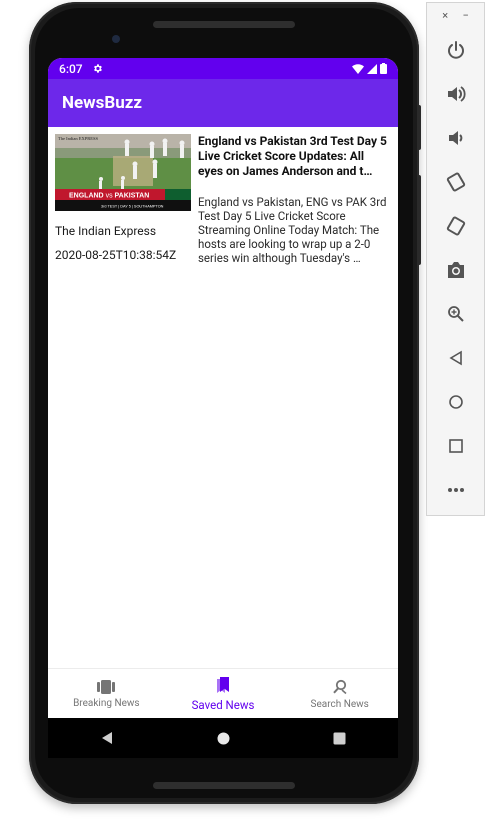 Image resolution: width=486 pixels, height=838 pixels. I want to click on bottom-navigation: Breaking News Saved News Search News, so click(223, 693).